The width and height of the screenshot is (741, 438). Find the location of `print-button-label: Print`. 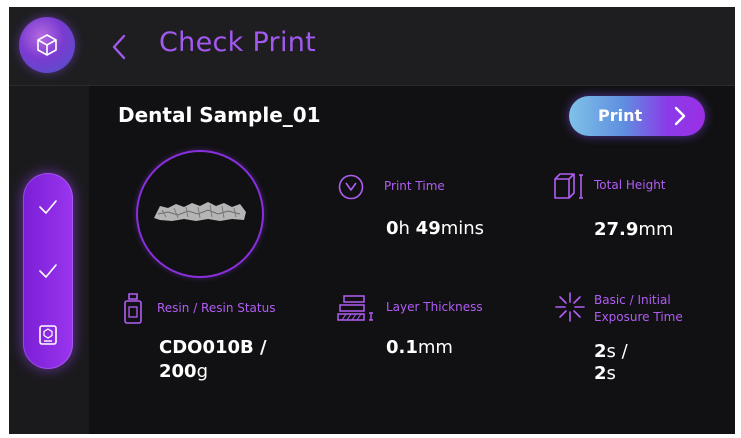

print-button-label: Print is located at coordinates (620, 115).